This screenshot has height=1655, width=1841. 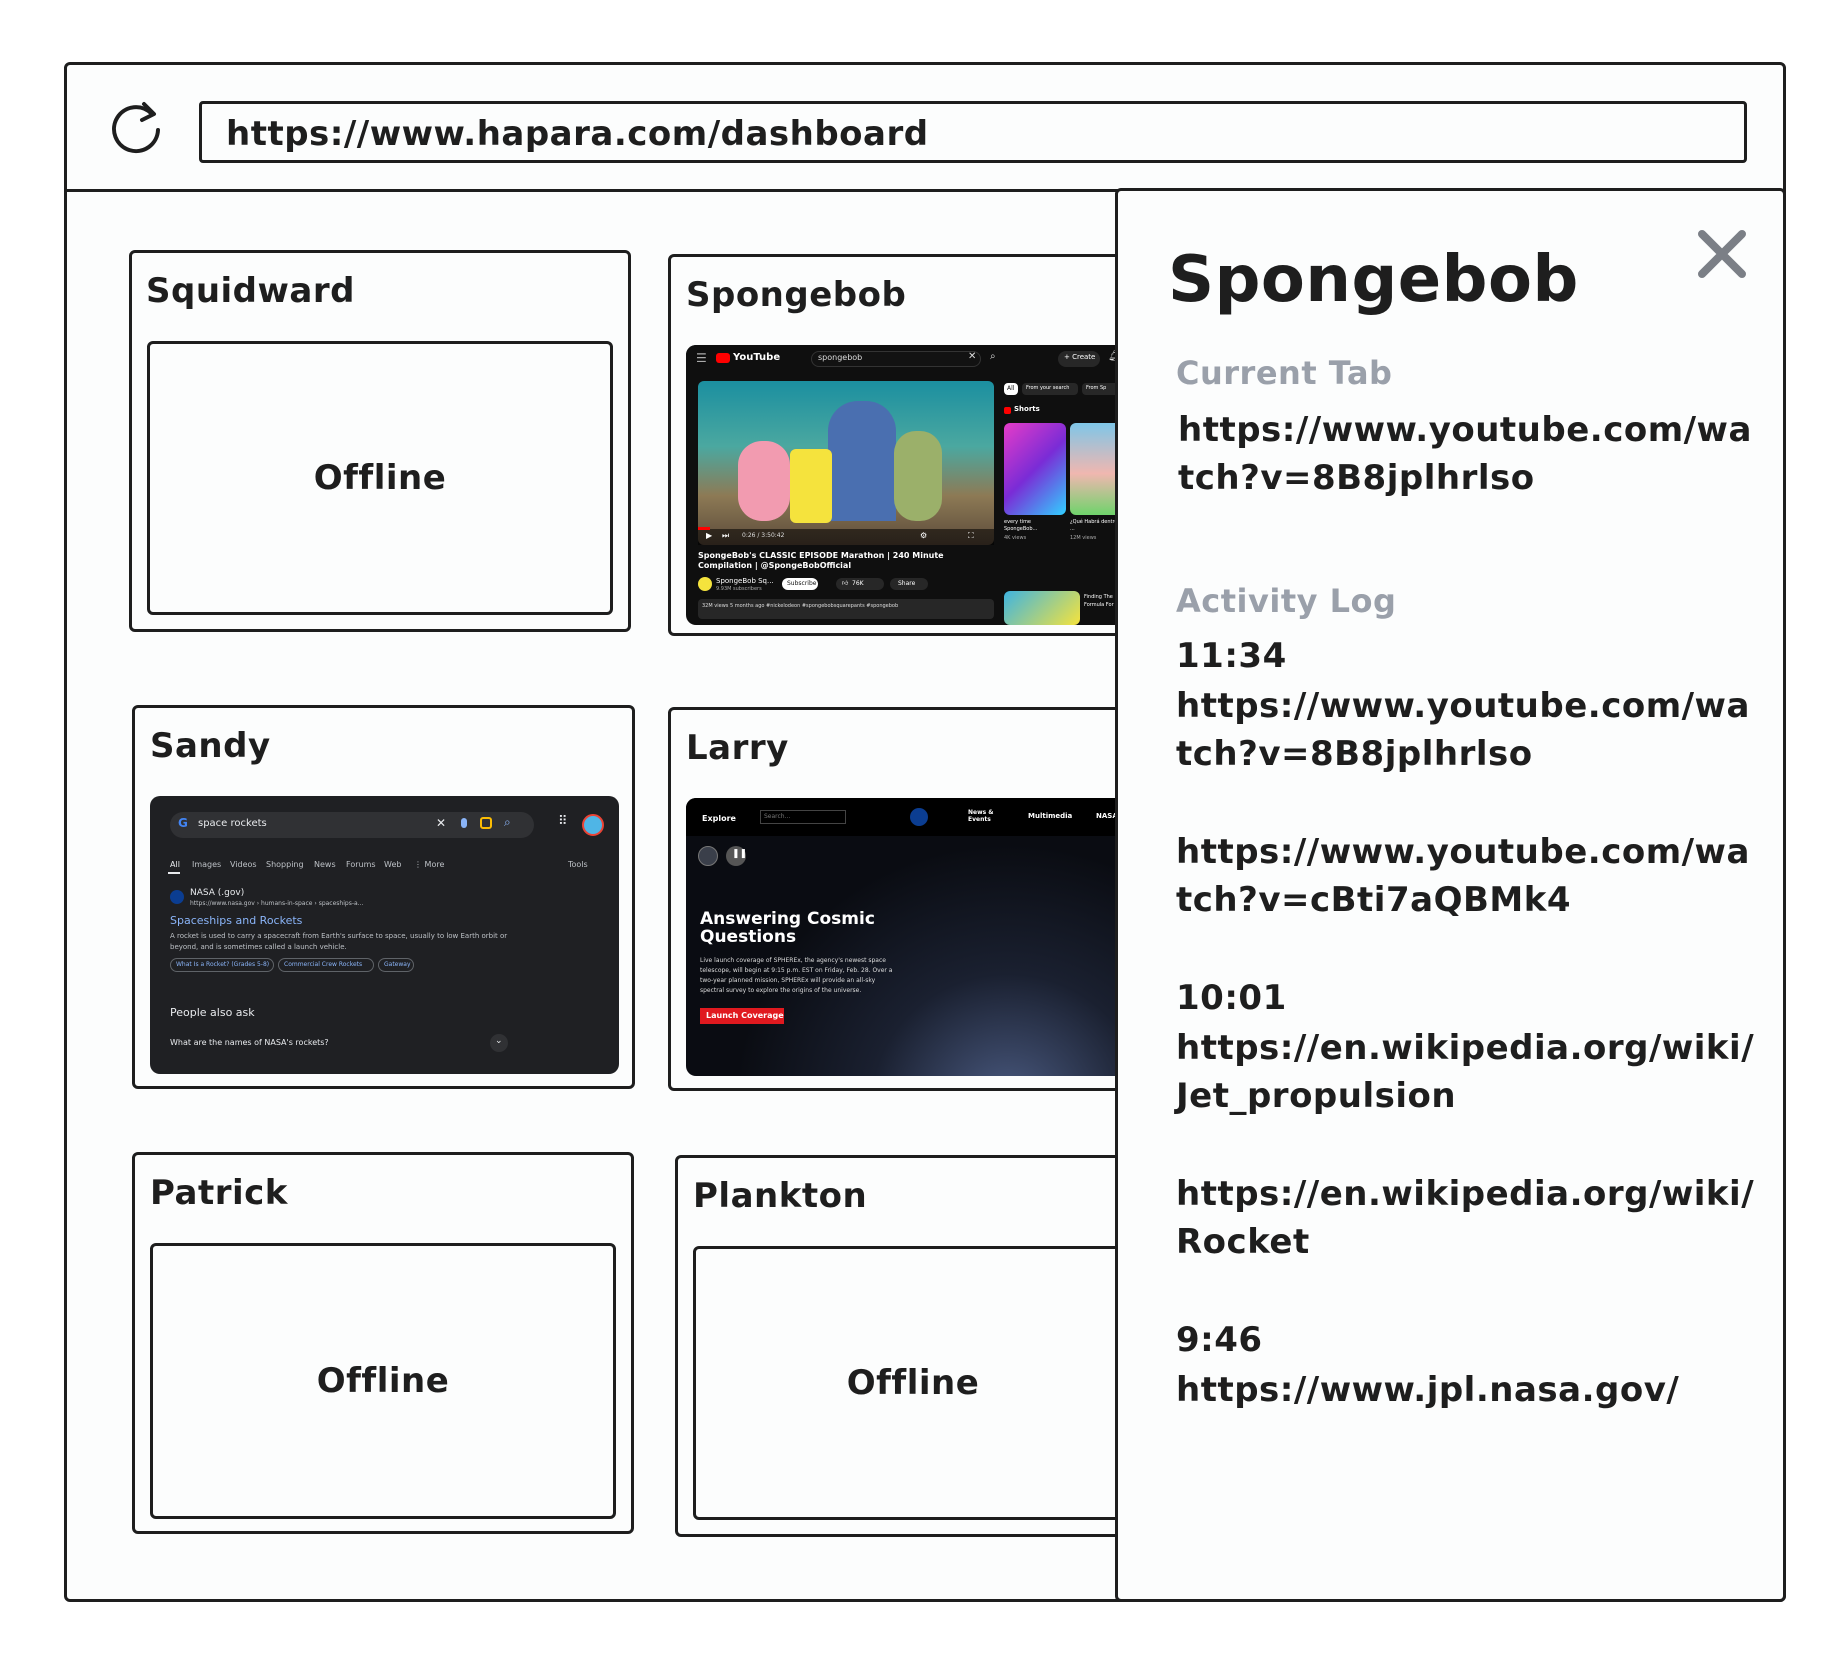 I want to click on apps-grid-icon: ⠿, so click(x=563, y=821).